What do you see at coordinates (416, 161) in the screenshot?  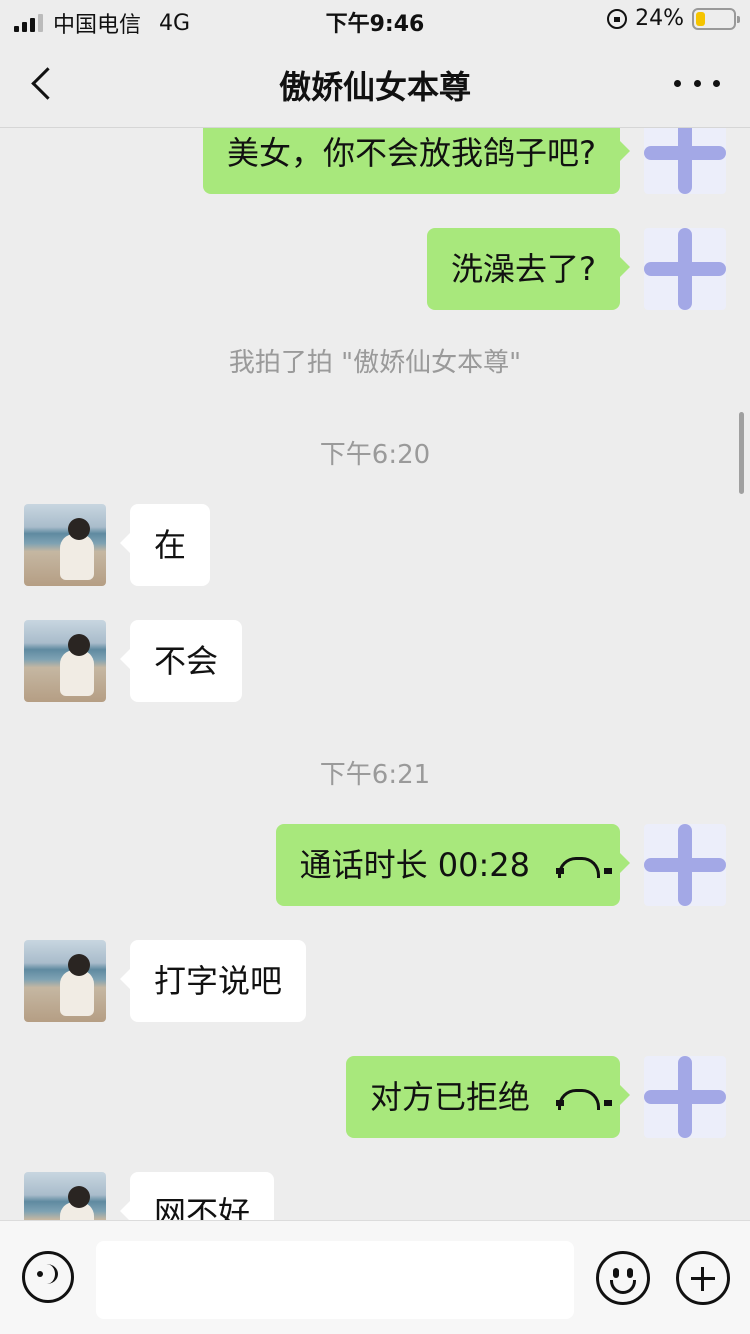 I see `message-bubble-self: 美女，你不会放我鸽子吧?` at bounding box center [416, 161].